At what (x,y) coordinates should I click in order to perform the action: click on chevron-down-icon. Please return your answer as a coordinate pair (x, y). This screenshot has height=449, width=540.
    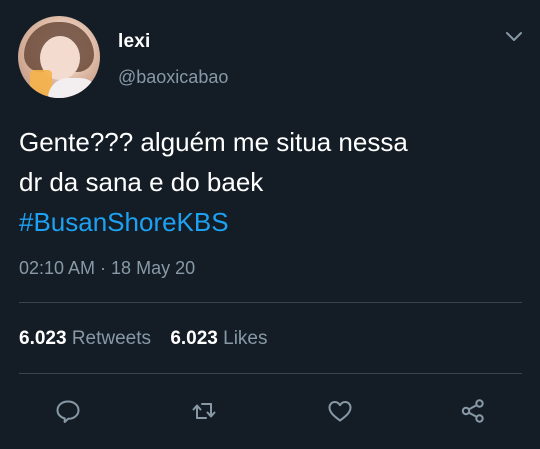
    Looking at the image, I should click on (514, 37).